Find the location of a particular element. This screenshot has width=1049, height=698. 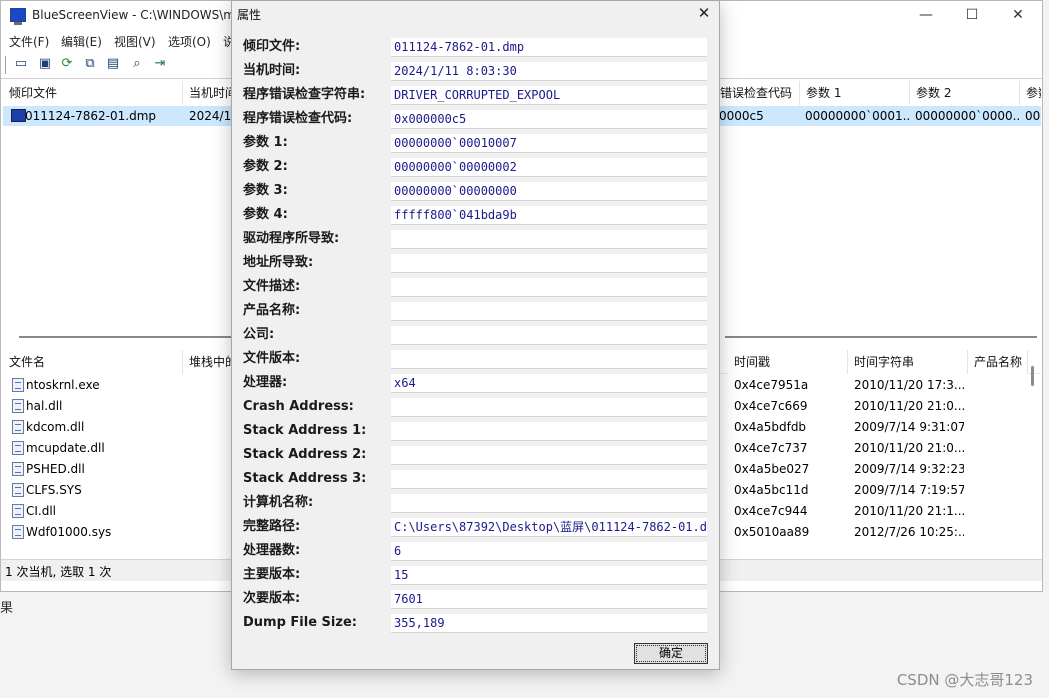

property-label: 倾印文件: is located at coordinates (272, 46).